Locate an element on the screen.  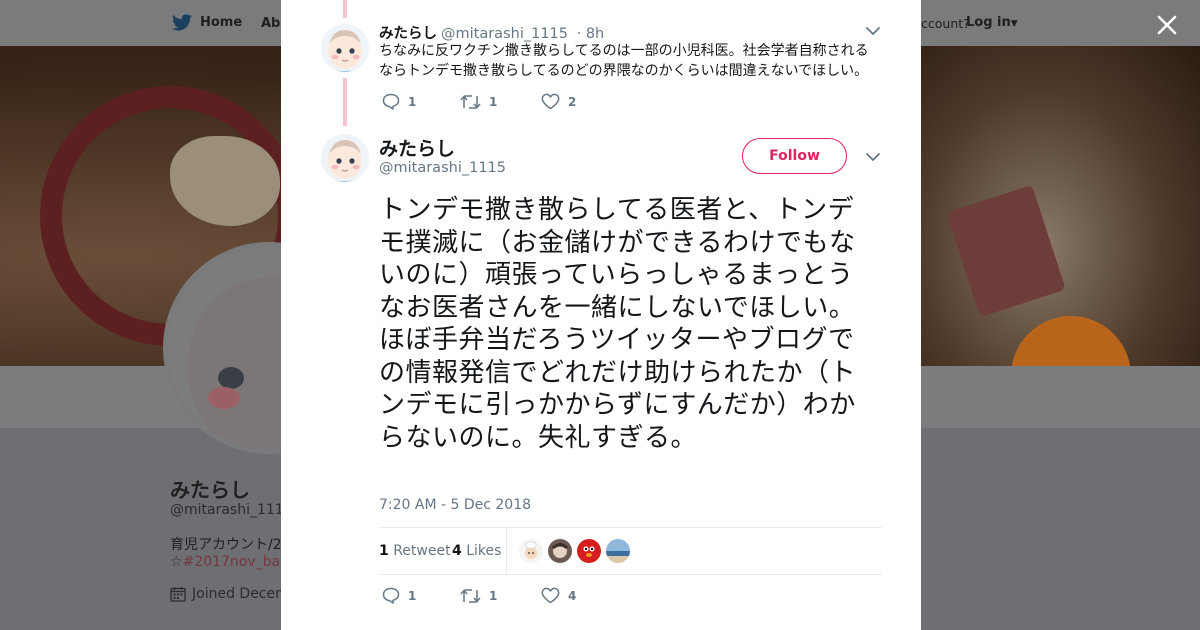
profile-joined: Joined Decem is located at coordinates (229, 594).